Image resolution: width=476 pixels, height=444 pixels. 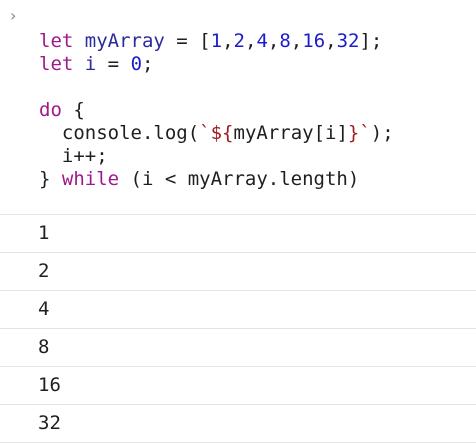 What do you see at coordinates (50, 179) in the screenshot?
I see `punctuation: }` at bounding box center [50, 179].